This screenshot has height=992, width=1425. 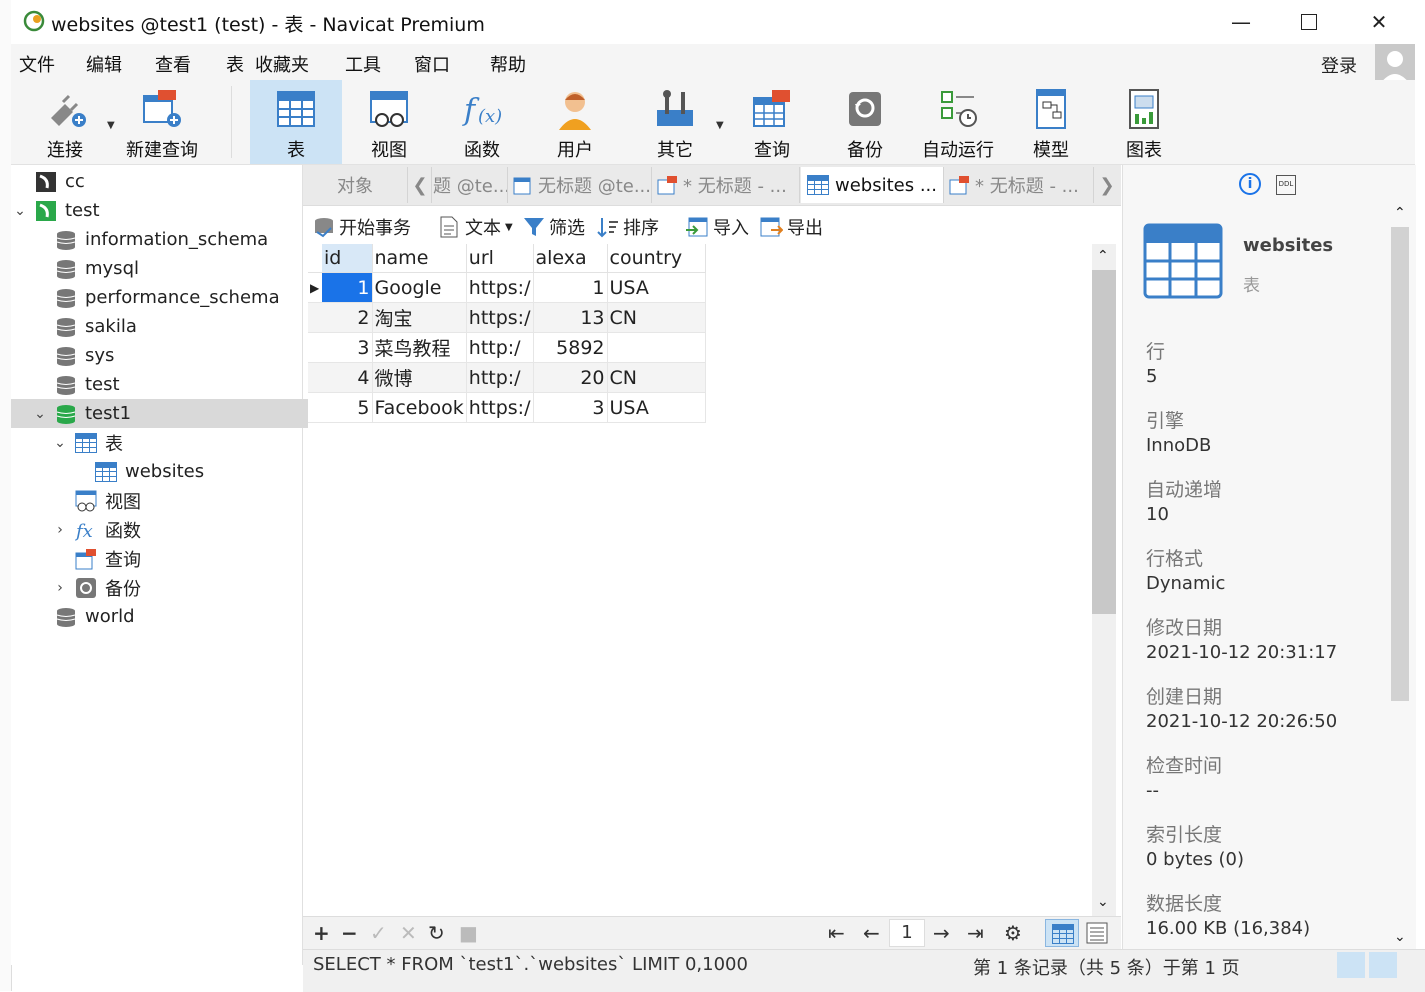 I want to click on cell-name: Google, so click(x=419, y=287).